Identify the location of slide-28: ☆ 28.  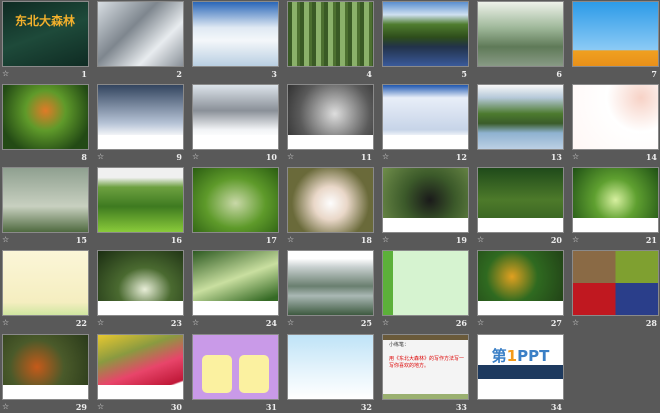
(615, 289).